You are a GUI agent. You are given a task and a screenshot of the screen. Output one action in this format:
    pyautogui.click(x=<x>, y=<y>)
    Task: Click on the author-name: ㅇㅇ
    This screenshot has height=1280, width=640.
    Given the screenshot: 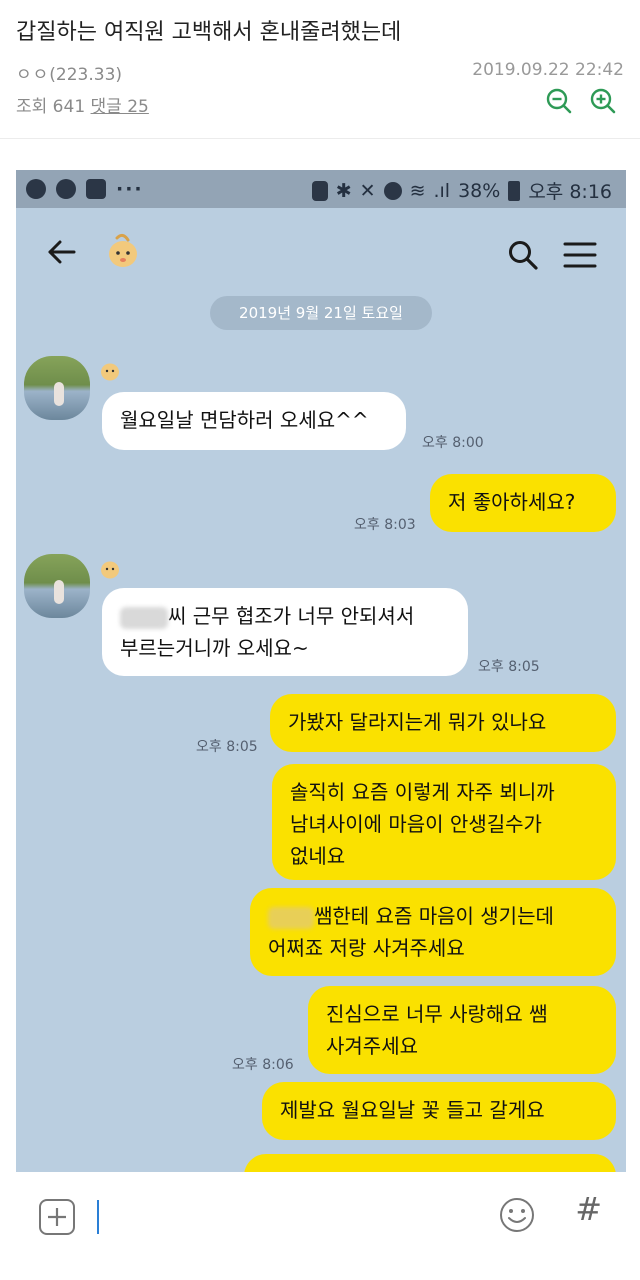 What is the action you would take?
    pyautogui.click(x=32, y=75)
    